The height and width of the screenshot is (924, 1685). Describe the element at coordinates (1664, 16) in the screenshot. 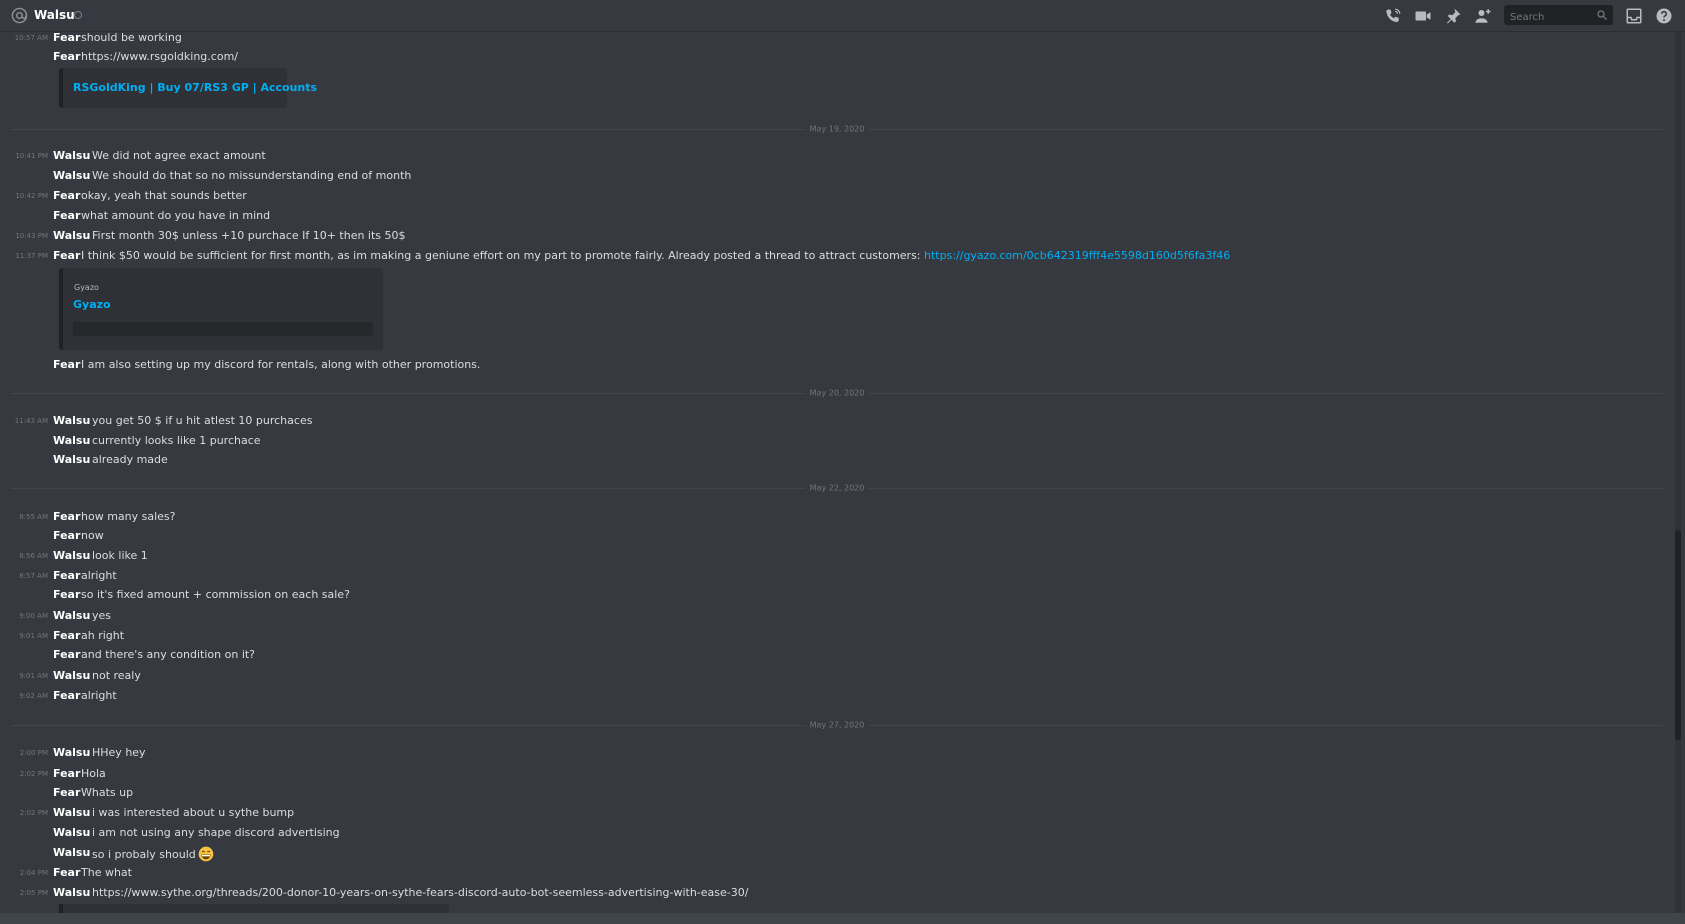

I see `help-icon` at that location.